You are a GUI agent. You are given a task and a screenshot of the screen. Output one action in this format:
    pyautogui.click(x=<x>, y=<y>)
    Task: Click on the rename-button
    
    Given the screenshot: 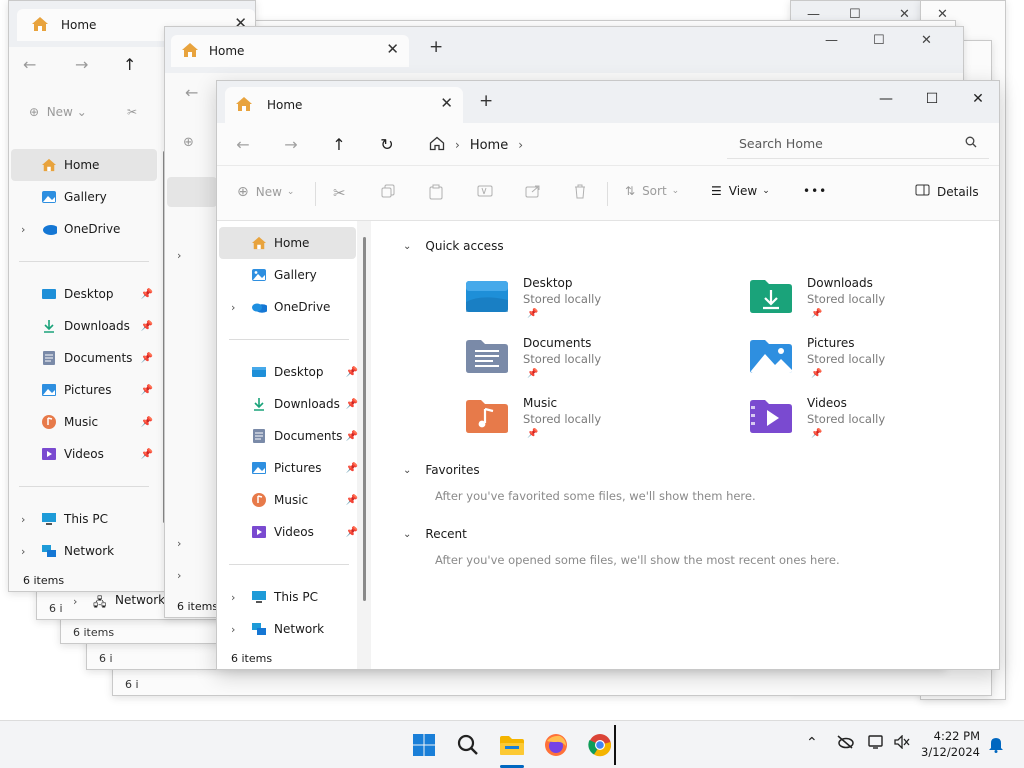 What is the action you would take?
    pyautogui.click(x=485, y=192)
    